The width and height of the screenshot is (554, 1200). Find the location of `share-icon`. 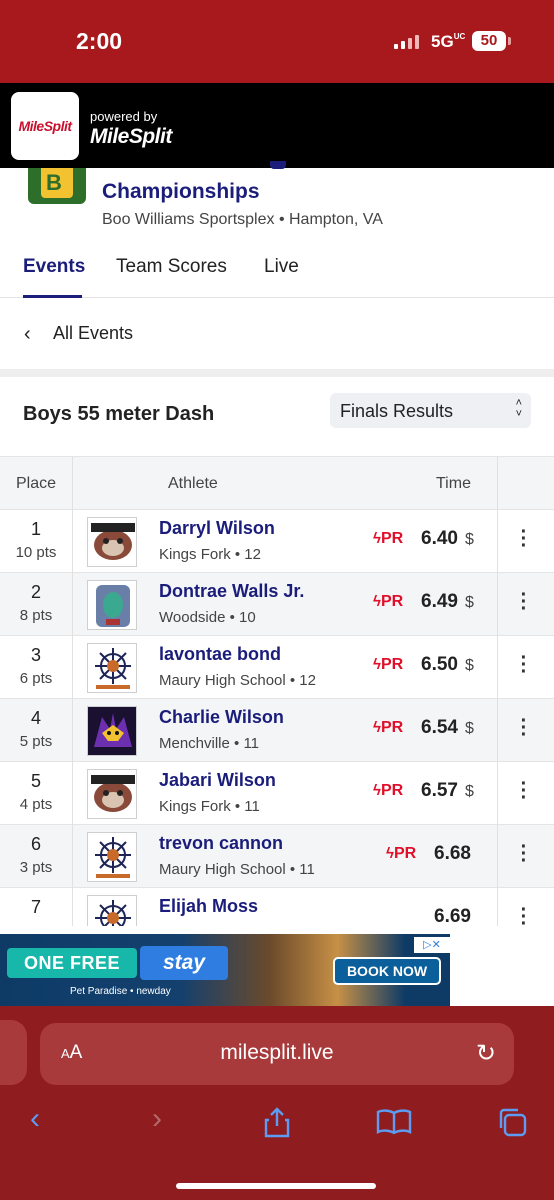

share-icon is located at coordinates (277, 1126).